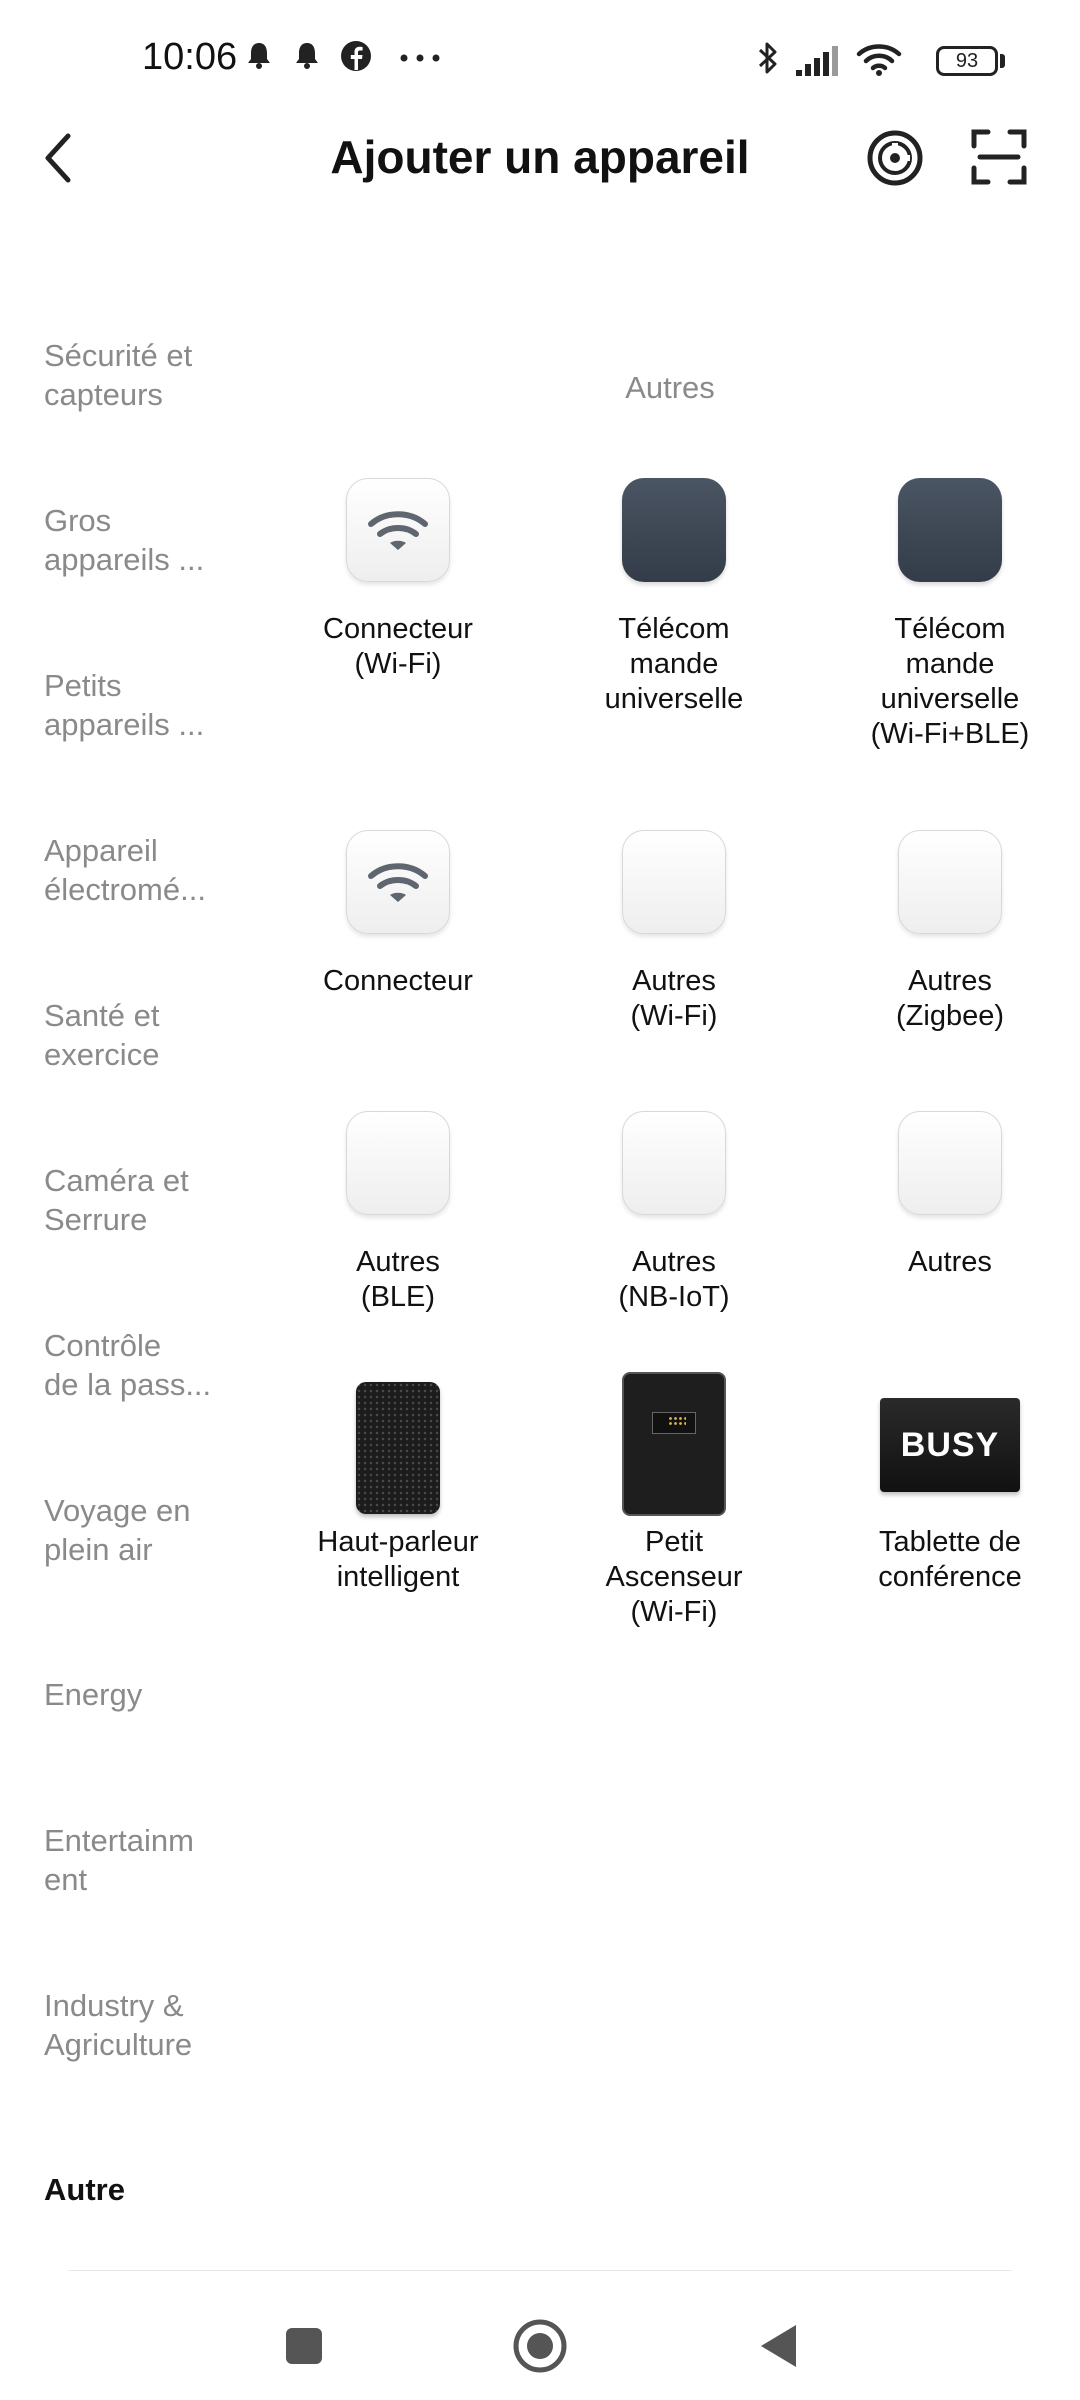 The height and width of the screenshot is (2400, 1080). I want to click on sidebar-item-entertainment: Entertainm ent, so click(144, 1860).